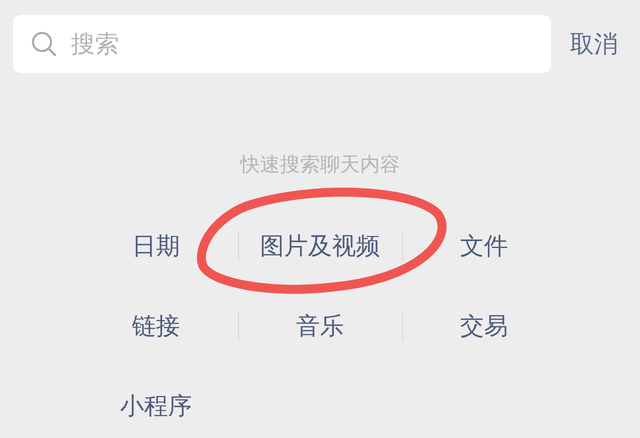 This screenshot has width=640, height=438. Describe the element at coordinates (156, 406) in the screenshot. I see `category-link: 小程序` at that location.